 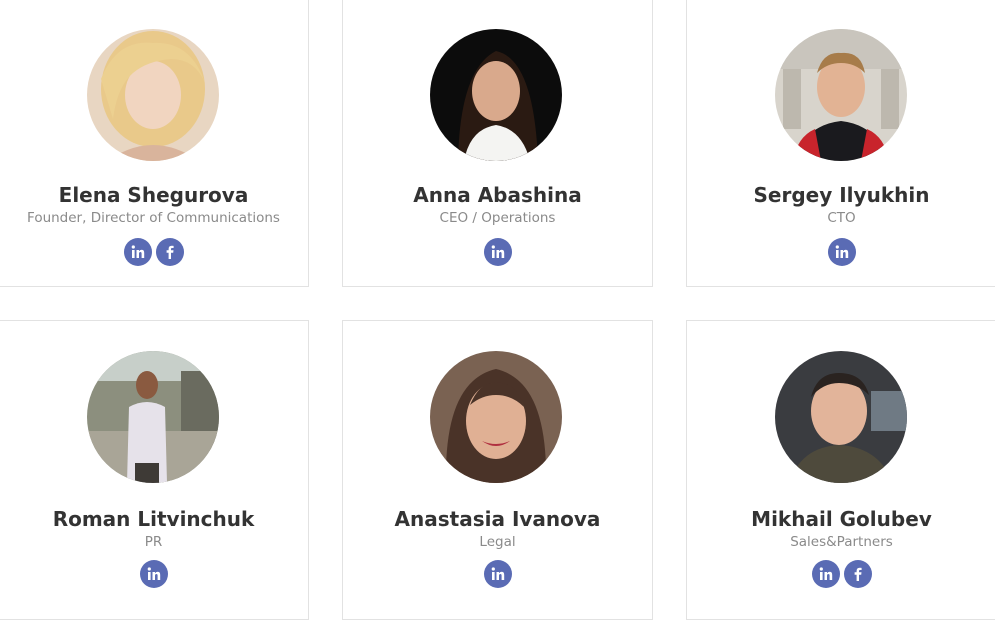 I want to click on member-role: PR, so click(x=153, y=542).